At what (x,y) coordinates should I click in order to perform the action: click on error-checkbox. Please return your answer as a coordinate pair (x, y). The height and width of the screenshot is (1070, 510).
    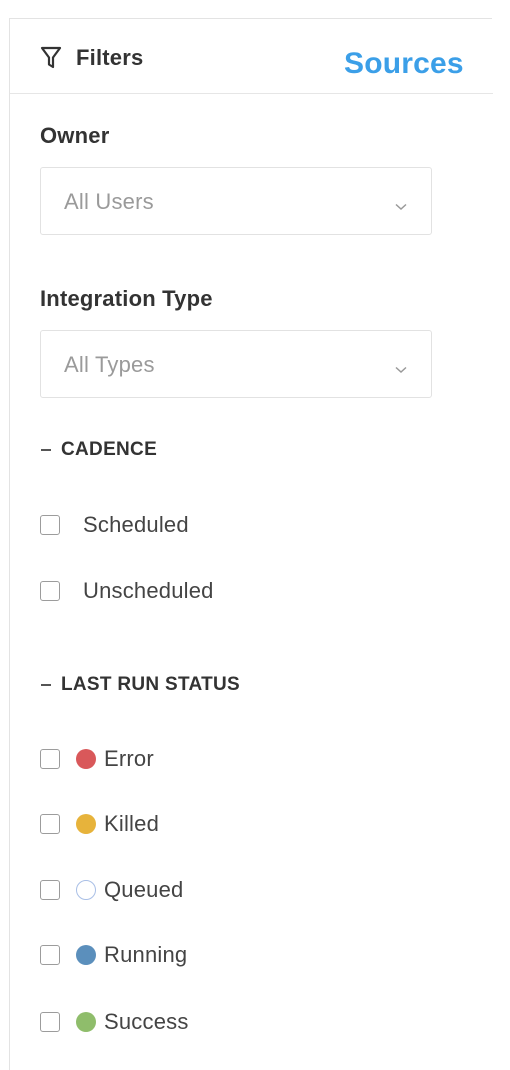
    Looking at the image, I should click on (50, 759).